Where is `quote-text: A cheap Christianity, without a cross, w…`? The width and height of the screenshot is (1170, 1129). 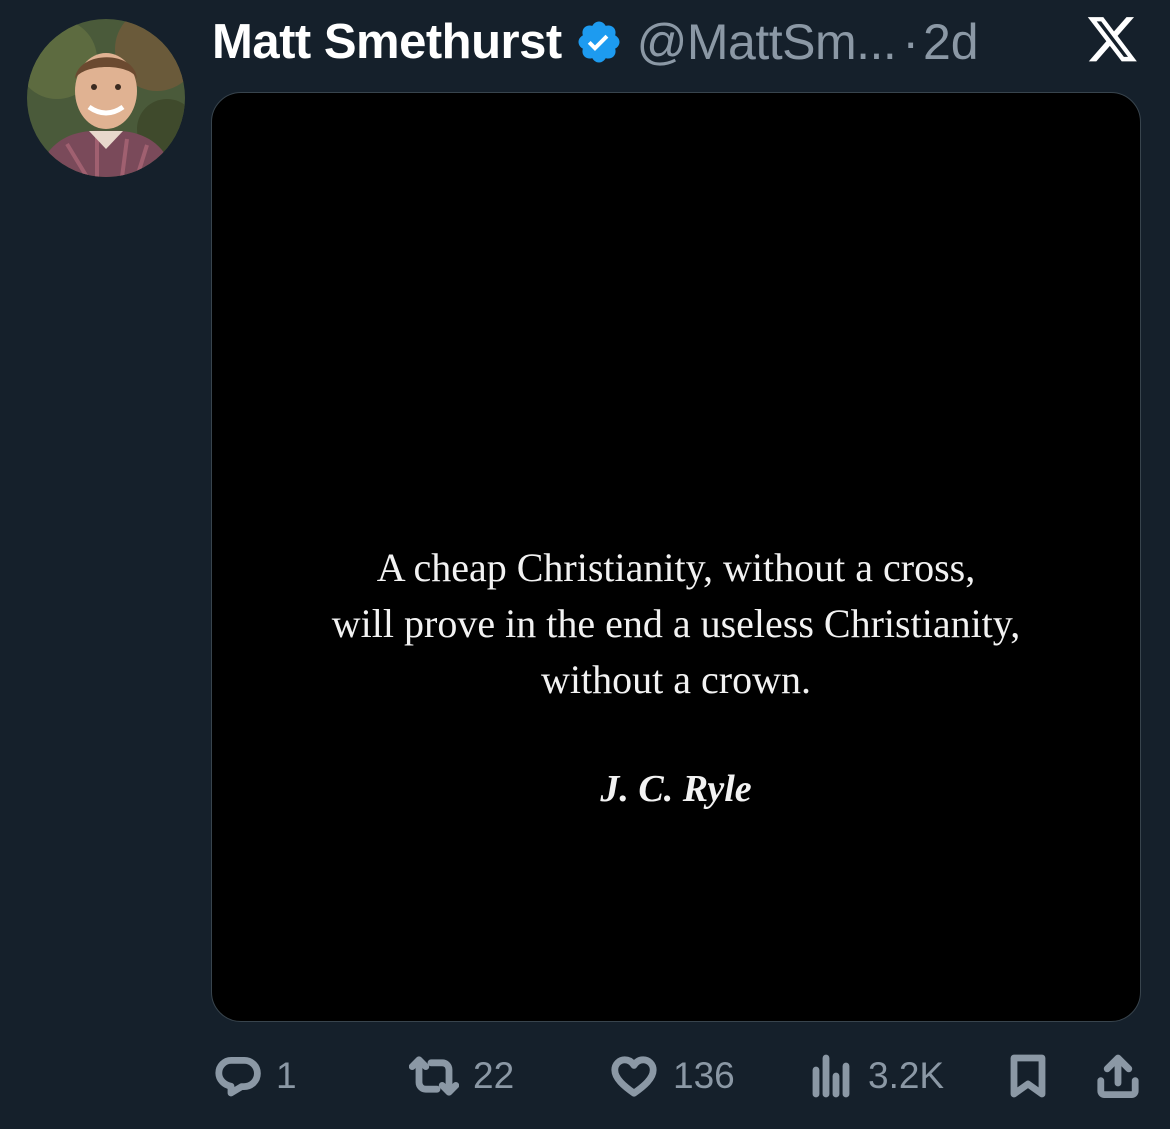
quote-text: A cheap Christianity, without a cross, w… is located at coordinates (676, 624).